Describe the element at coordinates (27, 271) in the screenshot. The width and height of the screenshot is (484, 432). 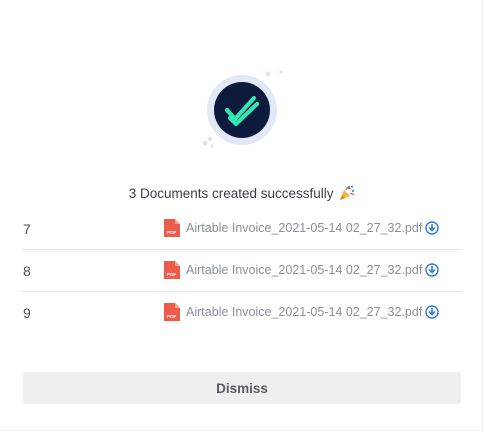
I see `row-number: 8` at that location.